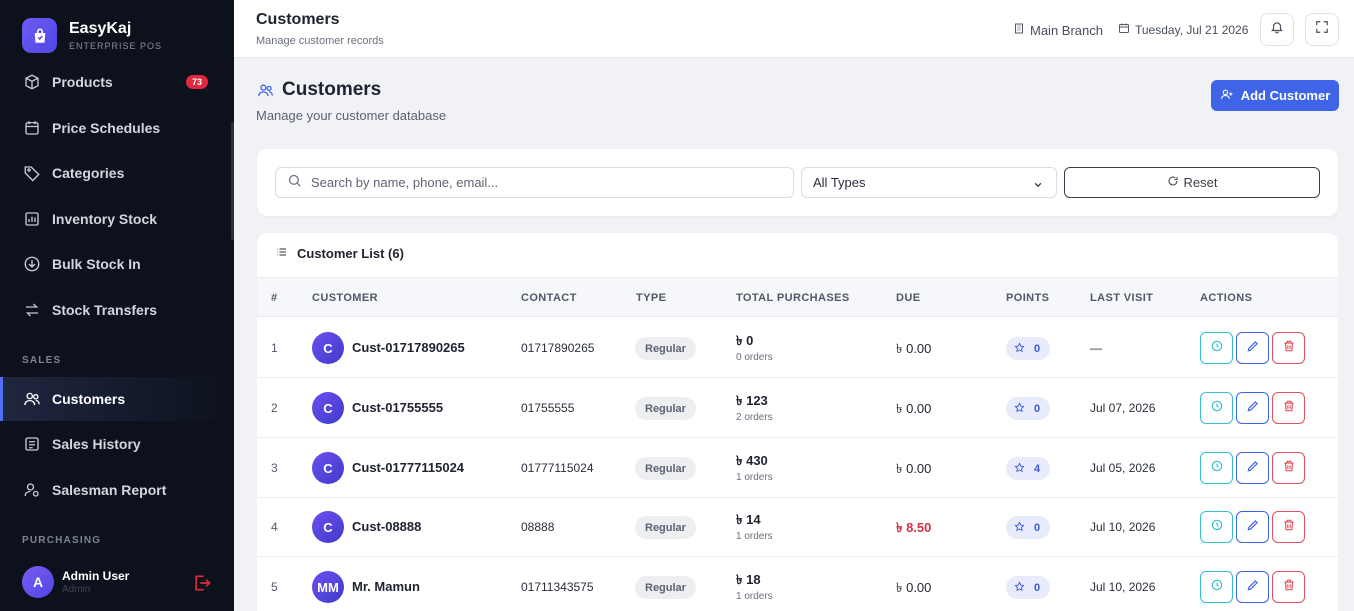  Describe the element at coordinates (88, 173) in the screenshot. I see `sidebar-item-label: Categories` at that location.